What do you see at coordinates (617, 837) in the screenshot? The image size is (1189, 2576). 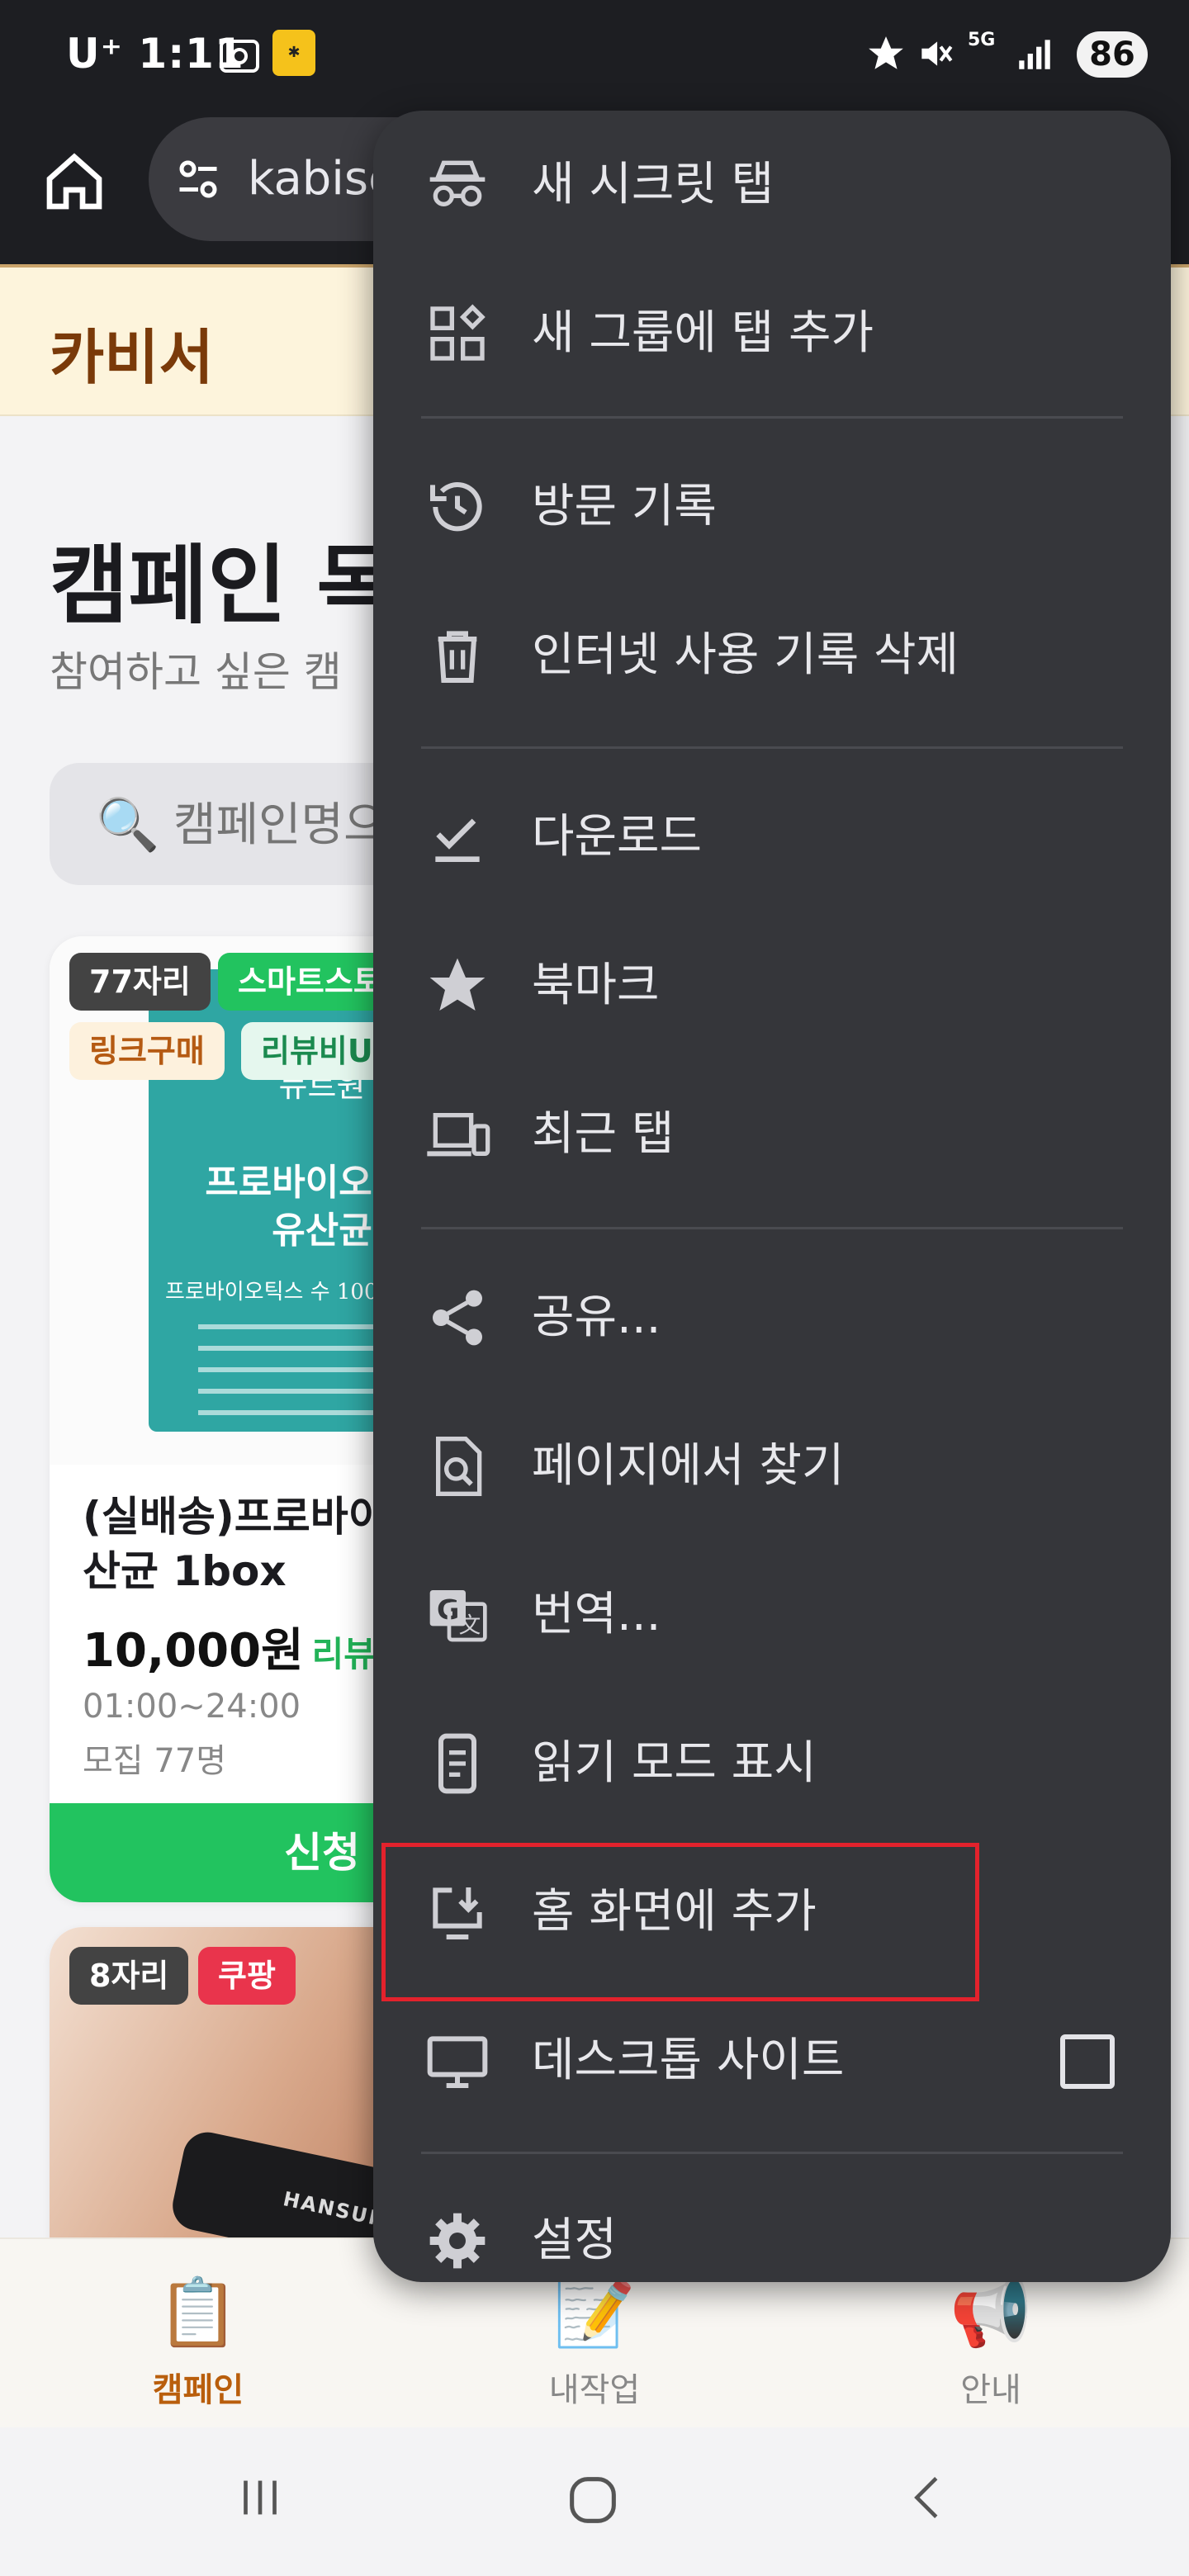 I see `menu-label: 다운로드` at bounding box center [617, 837].